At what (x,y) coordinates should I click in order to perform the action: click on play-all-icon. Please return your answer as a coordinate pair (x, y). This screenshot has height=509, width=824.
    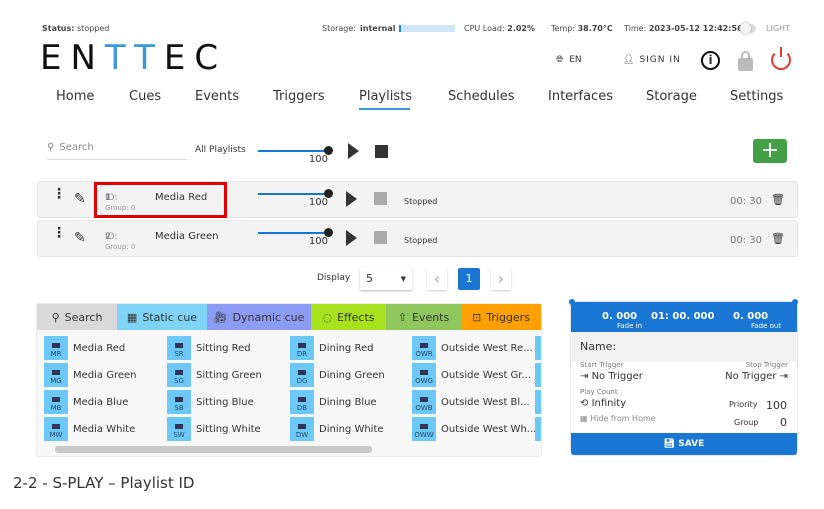
    Looking at the image, I should click on (353, 151).